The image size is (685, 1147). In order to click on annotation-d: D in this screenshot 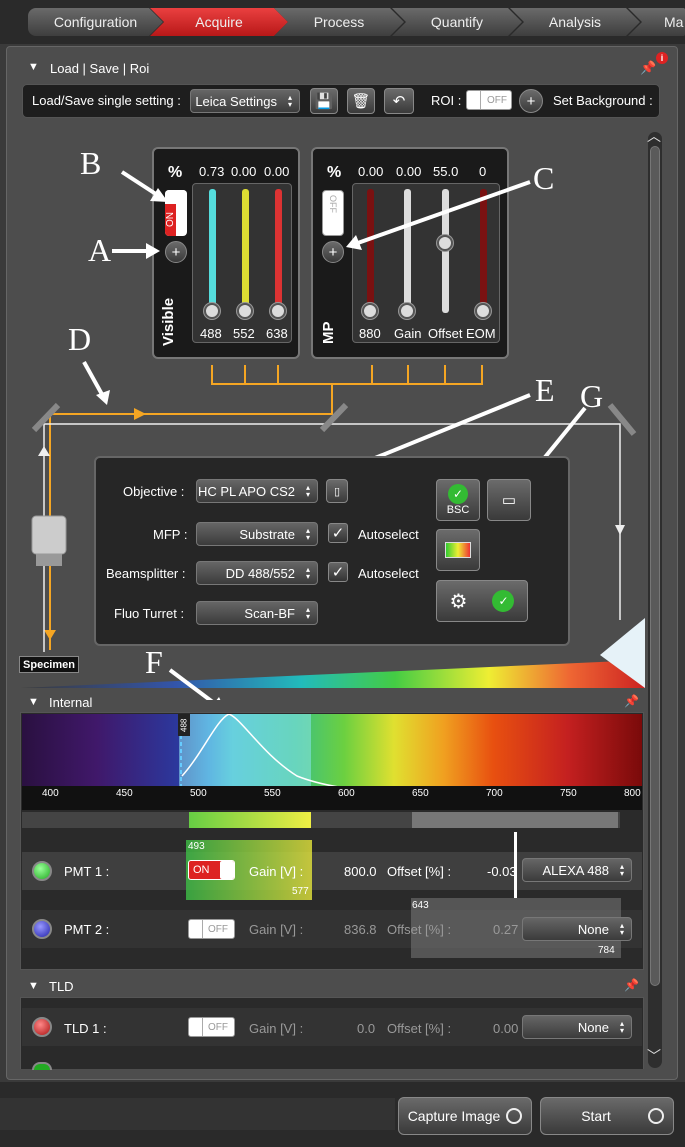, I will do `click(80, 339)`.